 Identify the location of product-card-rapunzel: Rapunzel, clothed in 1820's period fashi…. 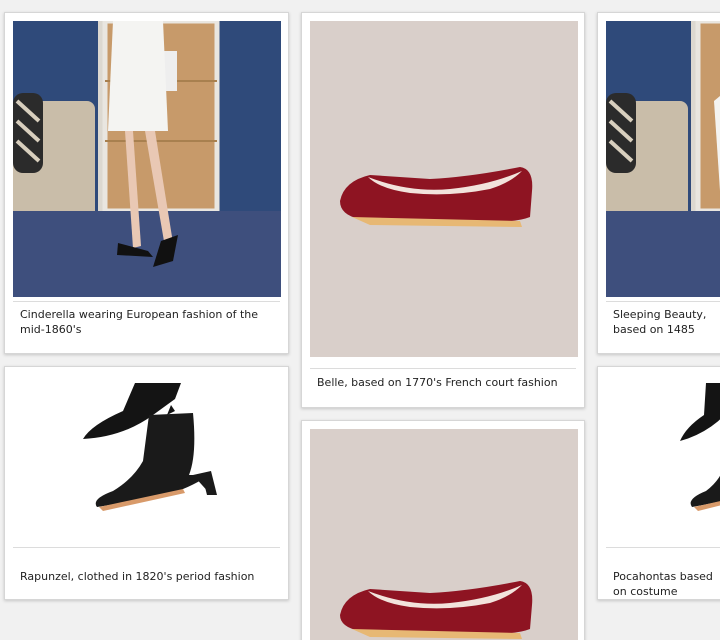
(146, 483).